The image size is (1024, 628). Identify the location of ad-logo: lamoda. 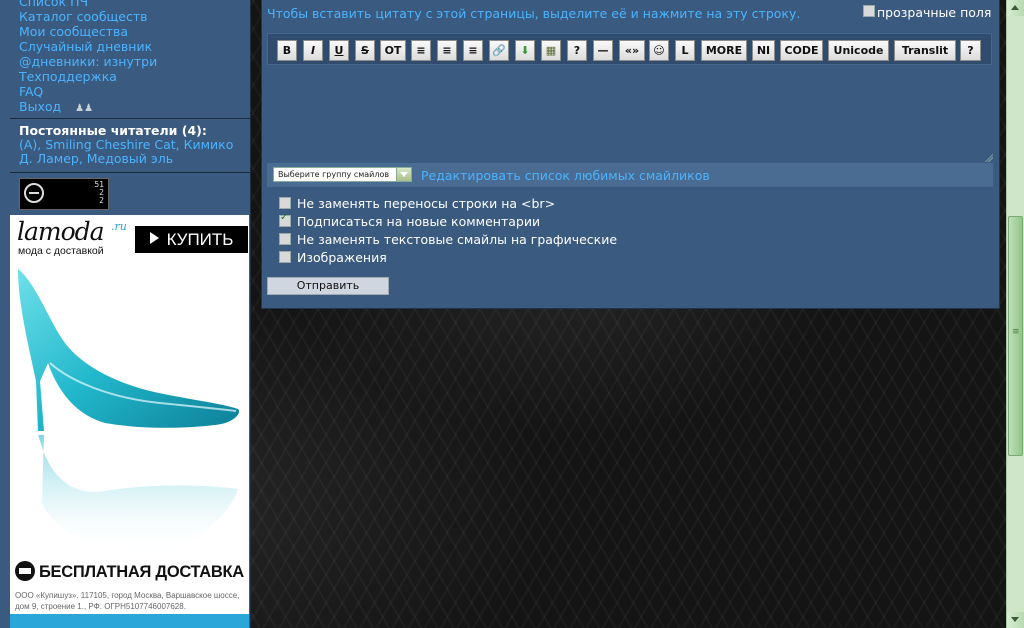
(61, 231).